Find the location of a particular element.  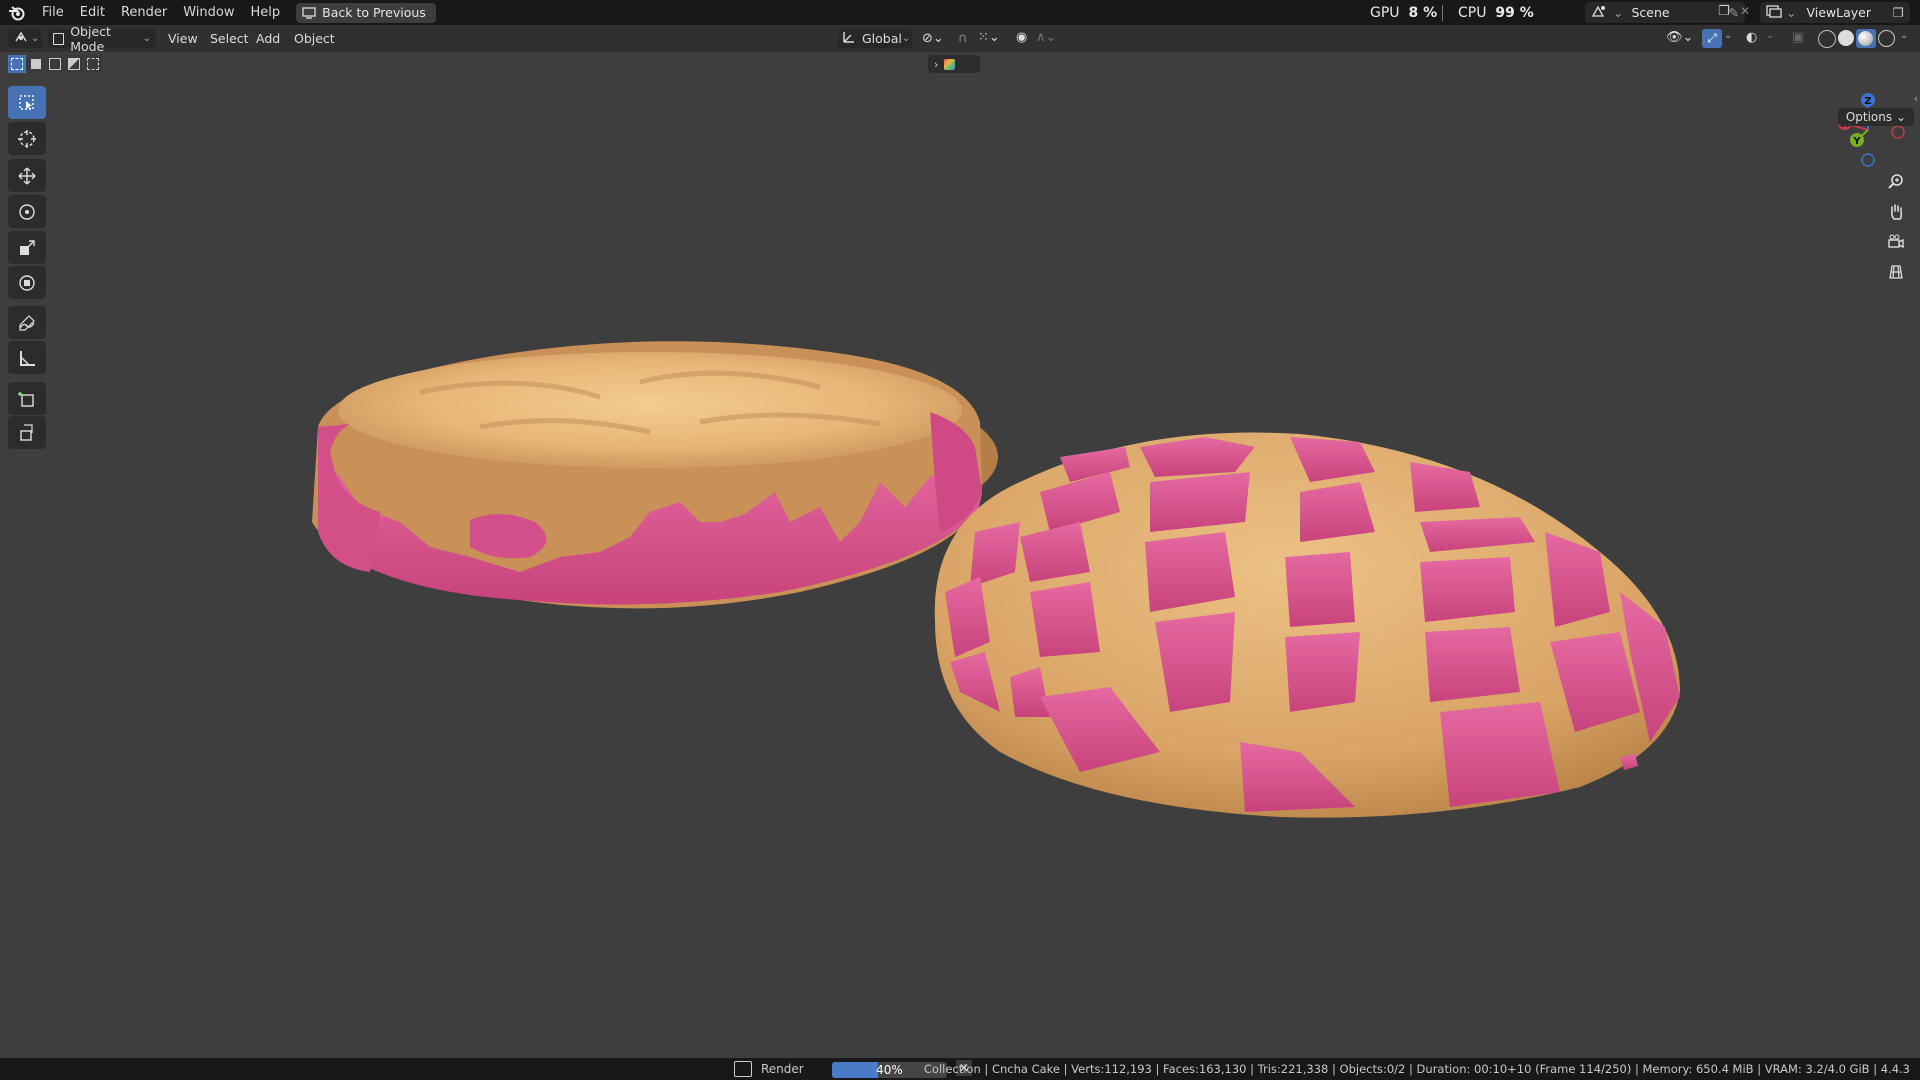

sidebar-toggle-icon: ‹ is located at coordinates (1916, 98).